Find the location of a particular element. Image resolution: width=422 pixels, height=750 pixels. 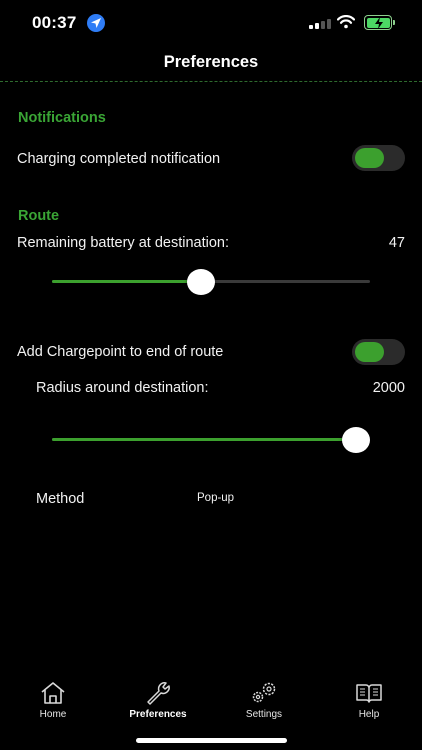

tab-help-label: Help is located at coordinates (369, 714).